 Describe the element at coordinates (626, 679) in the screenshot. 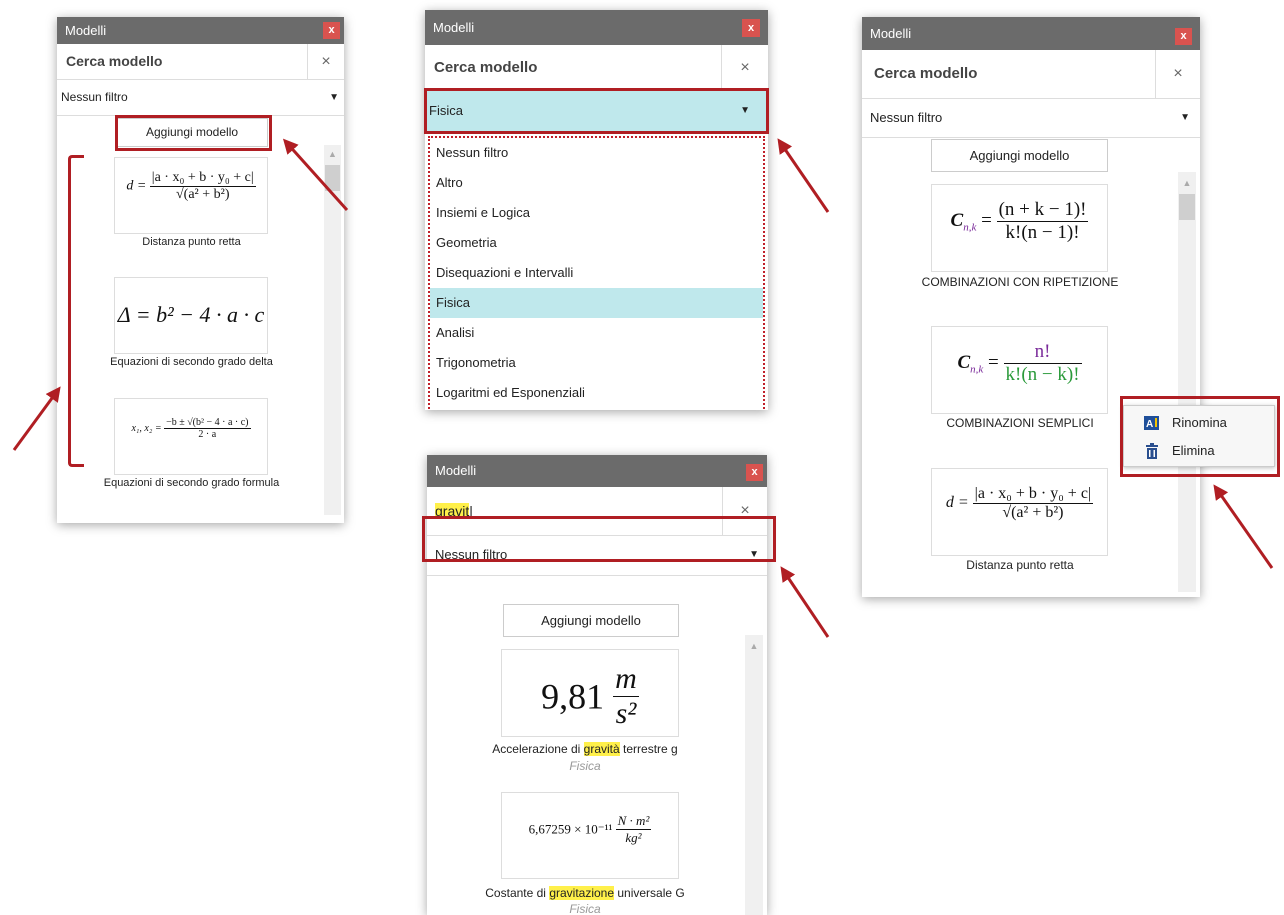

I see `formula-numerator: m` at that location.